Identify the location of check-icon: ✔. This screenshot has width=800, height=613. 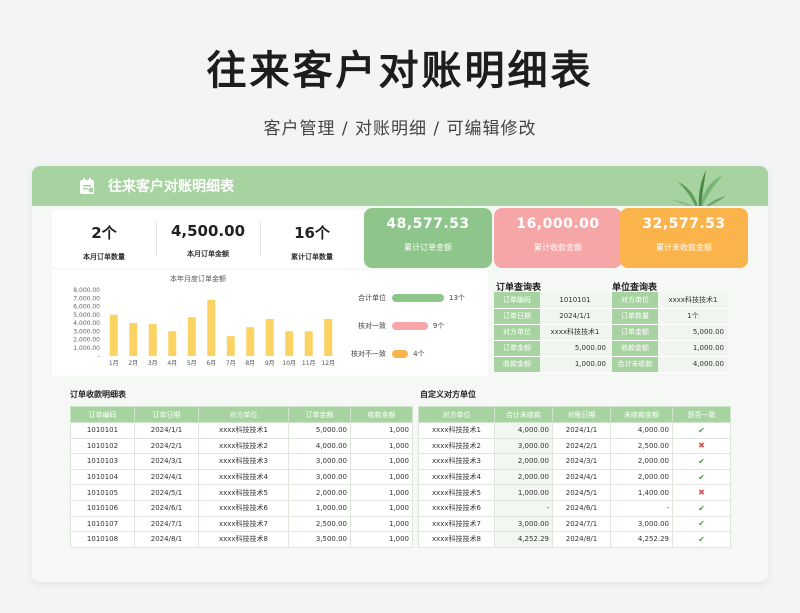
(701, 524).